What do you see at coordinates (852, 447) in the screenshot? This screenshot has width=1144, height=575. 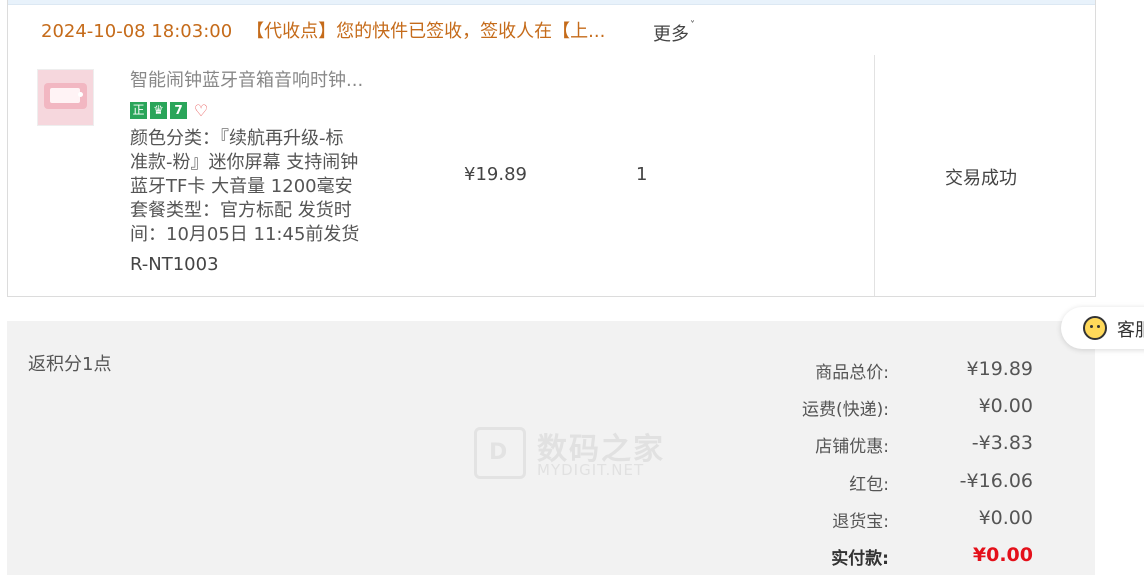 I see `summary-label: 店铺优惠:` at bounding box center [852, 447].